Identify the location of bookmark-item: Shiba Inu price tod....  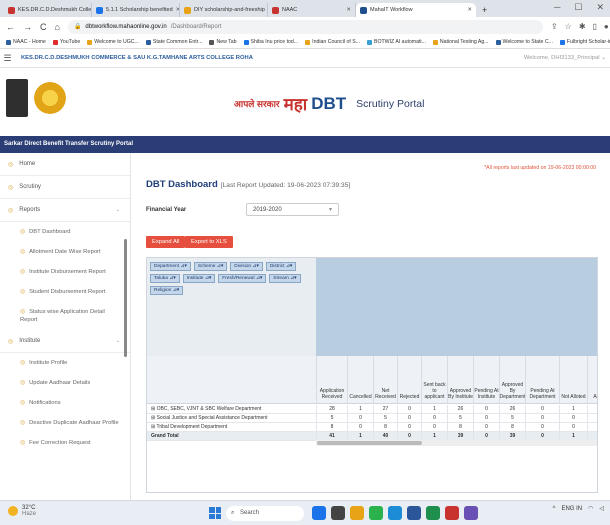
(270, 42).